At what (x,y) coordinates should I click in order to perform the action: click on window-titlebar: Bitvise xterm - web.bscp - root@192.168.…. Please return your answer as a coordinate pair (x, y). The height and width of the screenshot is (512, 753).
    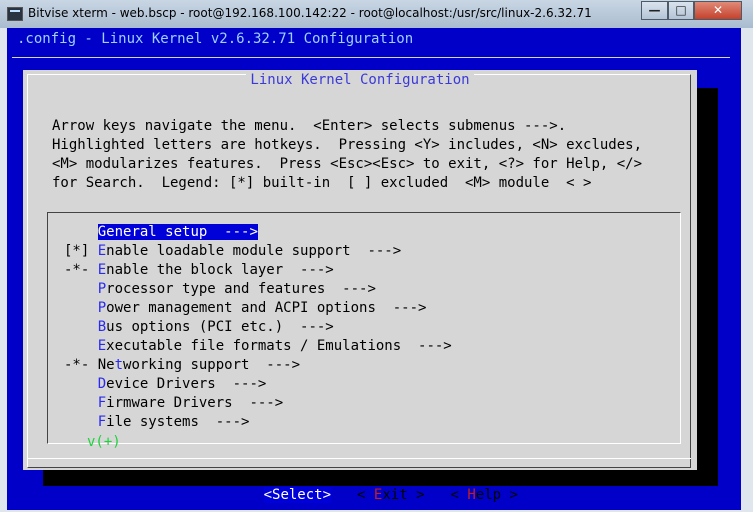
    Looking at the image, I should click on (376, 14).